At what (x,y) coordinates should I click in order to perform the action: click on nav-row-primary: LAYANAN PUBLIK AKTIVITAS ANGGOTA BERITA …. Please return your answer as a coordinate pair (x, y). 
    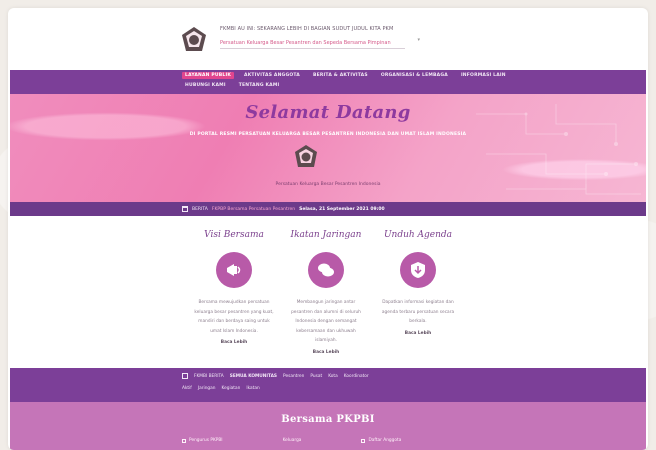
    Looking at the image, I should click on (345, 75).